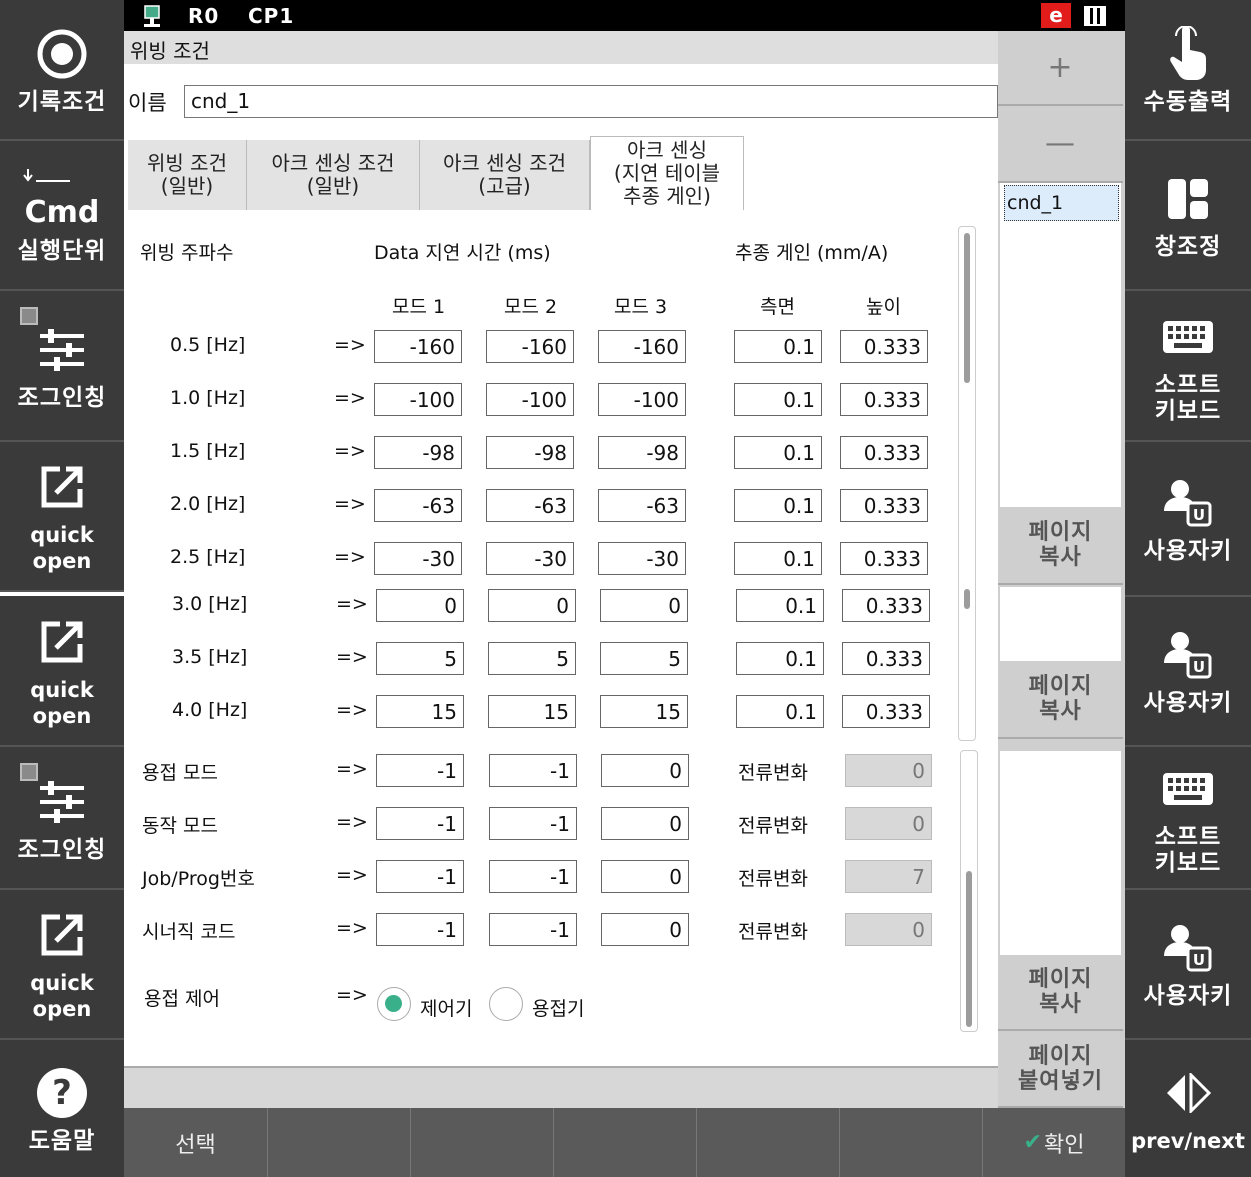 Image resolution: width=1251 pixels, height=1177 pixels. I want to click on delay-mode2-field: -100, so click(530, 399).